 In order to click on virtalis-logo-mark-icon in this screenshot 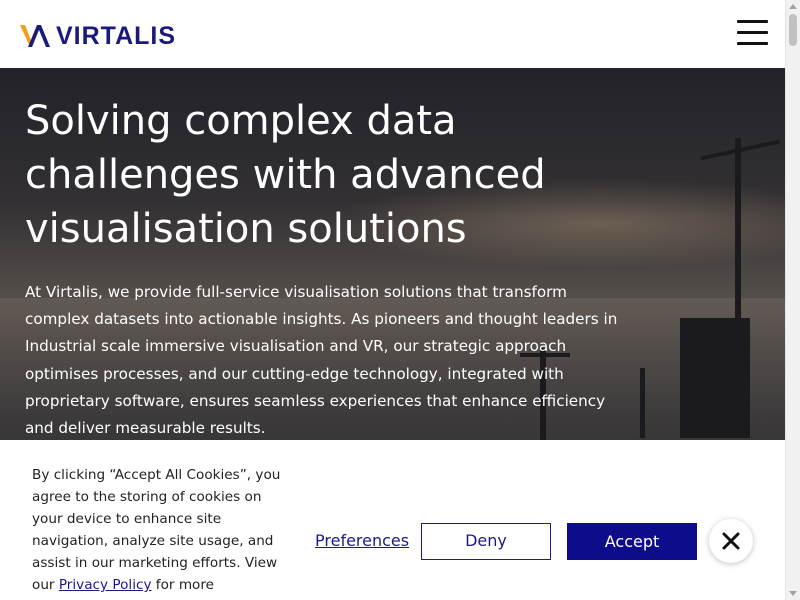, I will do `click(35, 36)`.